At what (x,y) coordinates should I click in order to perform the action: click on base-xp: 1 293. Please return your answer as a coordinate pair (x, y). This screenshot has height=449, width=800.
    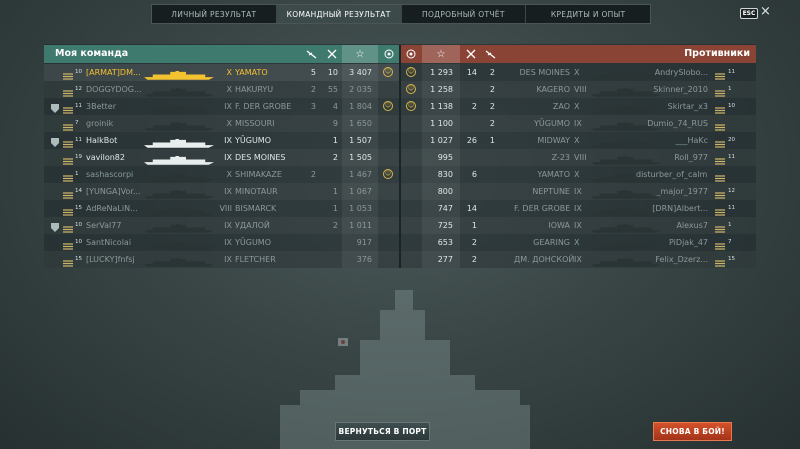
    Looking at the image, I should click on (441, 72).